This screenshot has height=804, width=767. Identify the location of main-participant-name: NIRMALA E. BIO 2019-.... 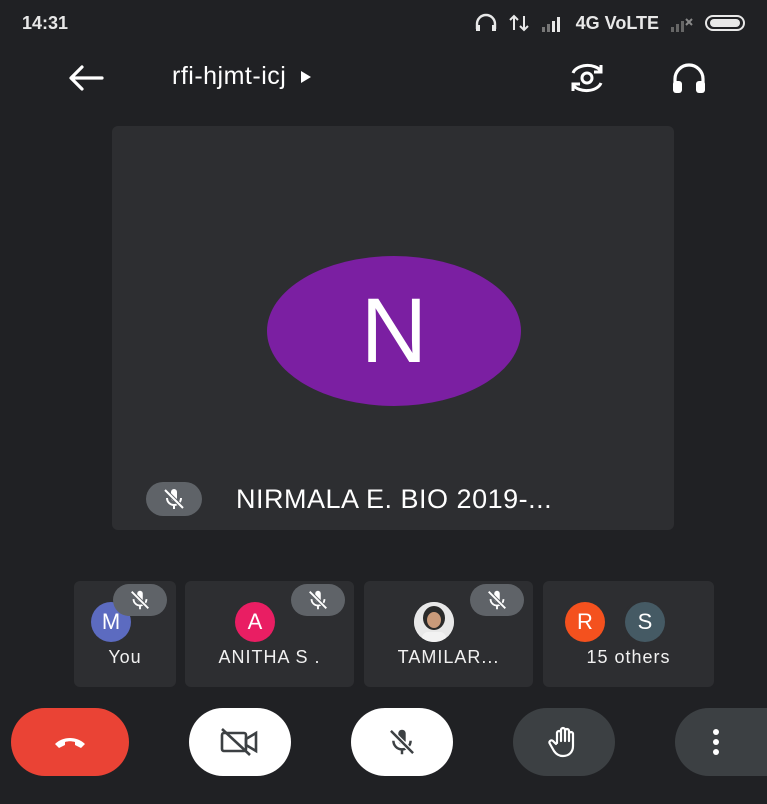
(394, 498).